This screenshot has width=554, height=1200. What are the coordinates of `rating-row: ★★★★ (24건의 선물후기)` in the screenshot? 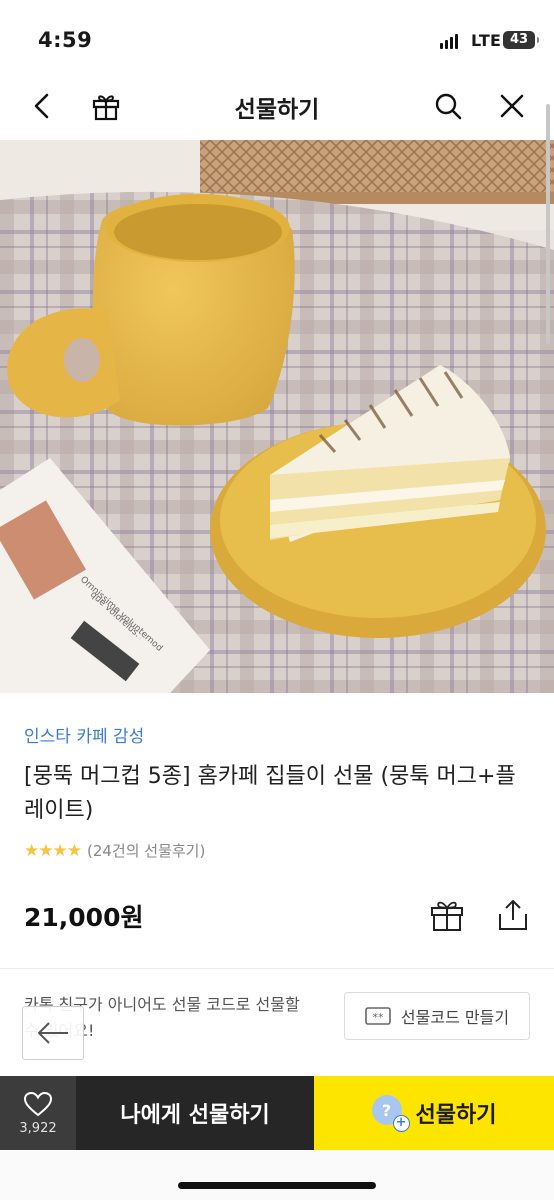 It's located at (114, 850).